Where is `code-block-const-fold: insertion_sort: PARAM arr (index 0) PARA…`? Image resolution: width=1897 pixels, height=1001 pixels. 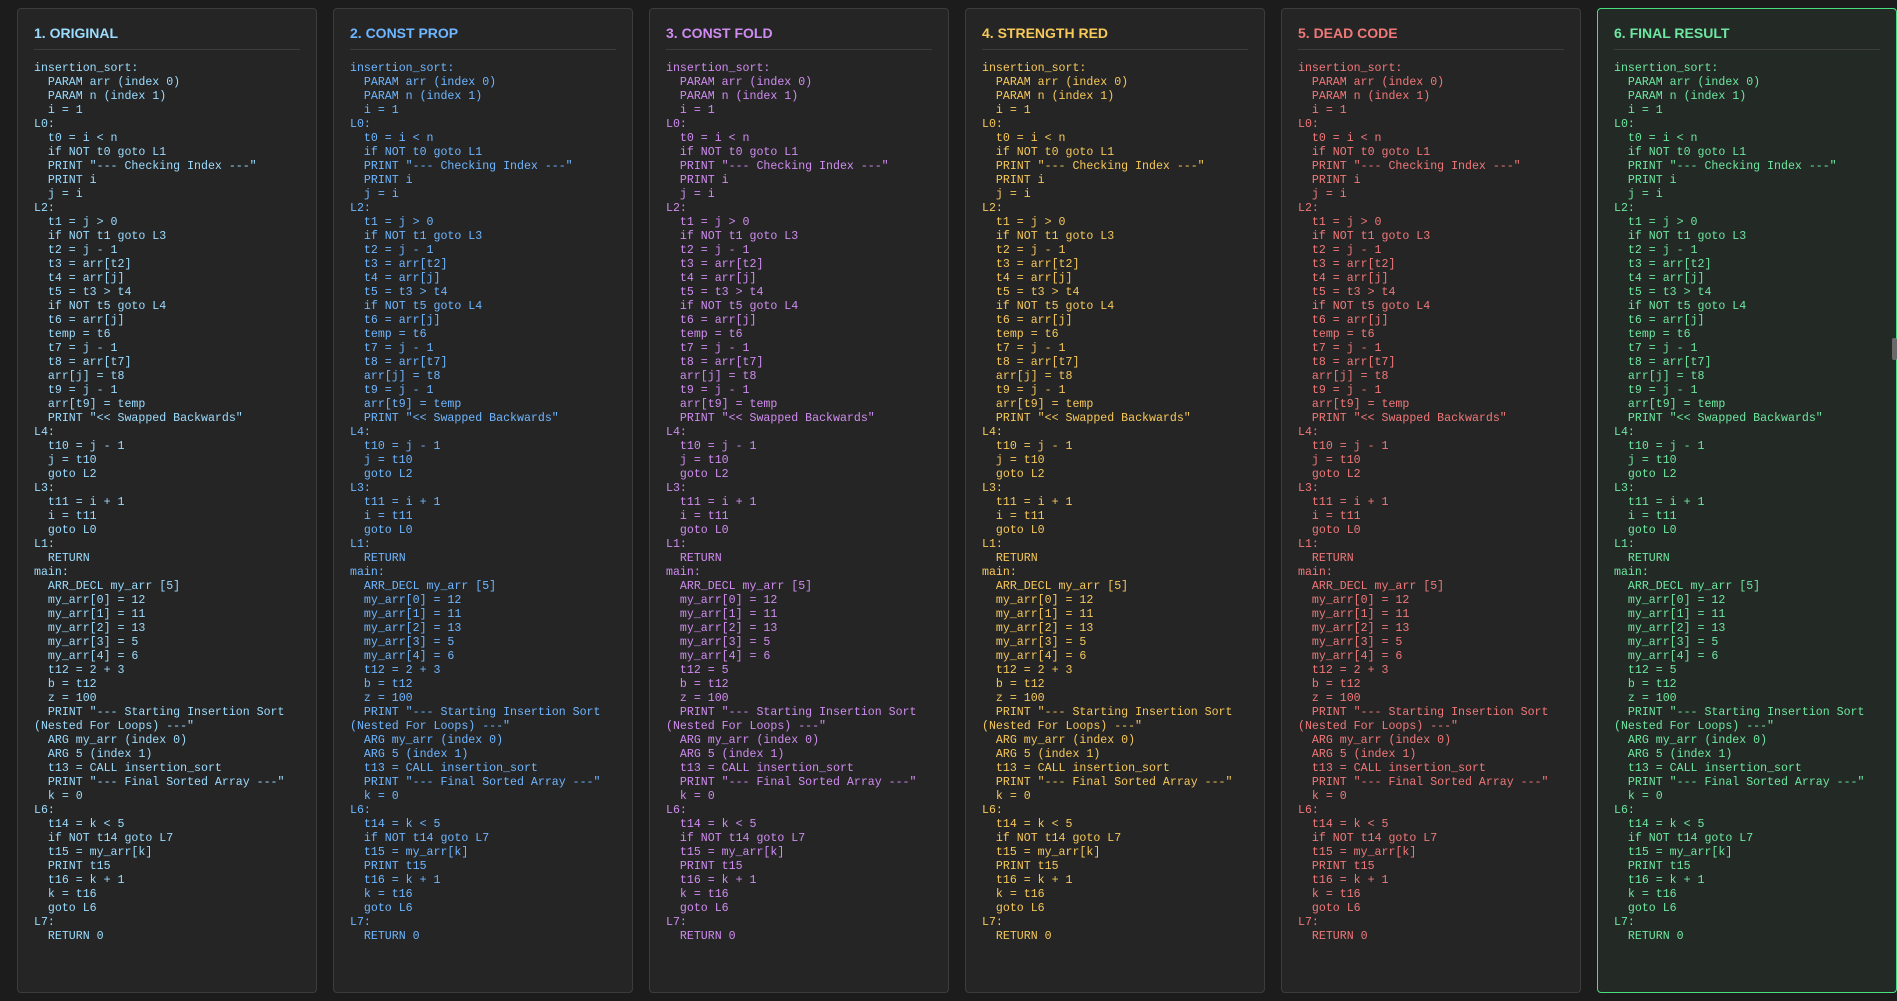 code-block-const-fold: insertion_sort: PARAM arr (index 0) PARA… is located at coordinates (791, 502).